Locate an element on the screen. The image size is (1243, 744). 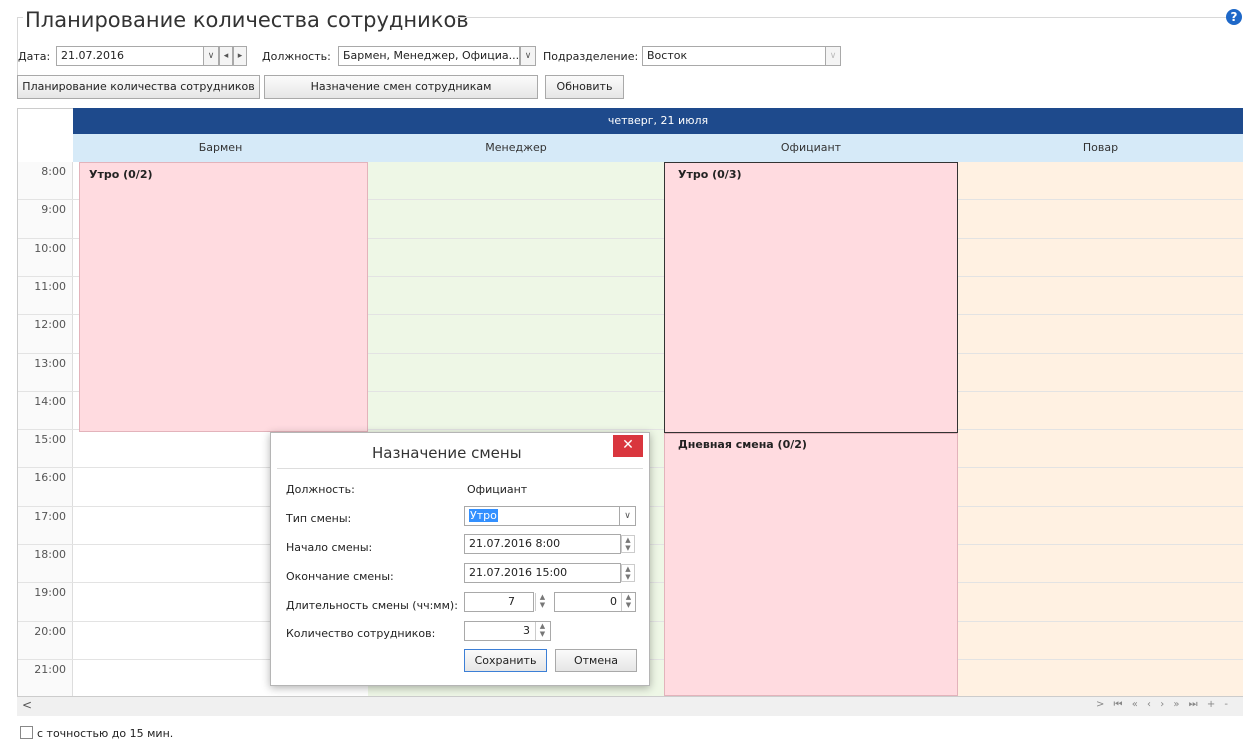
duration-label: Длительность смены (чч:мм): is located at coordinates (372, 605).